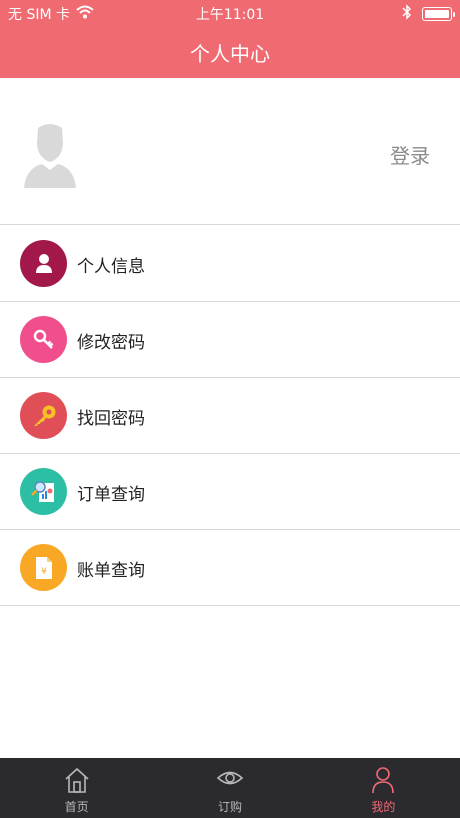 Image resolution: width=460 pixels, height=818 pixels. What do you see at coordinates (230, 778) in the screenshot?
I see `eye-icon` at bounding box center [230, 778].